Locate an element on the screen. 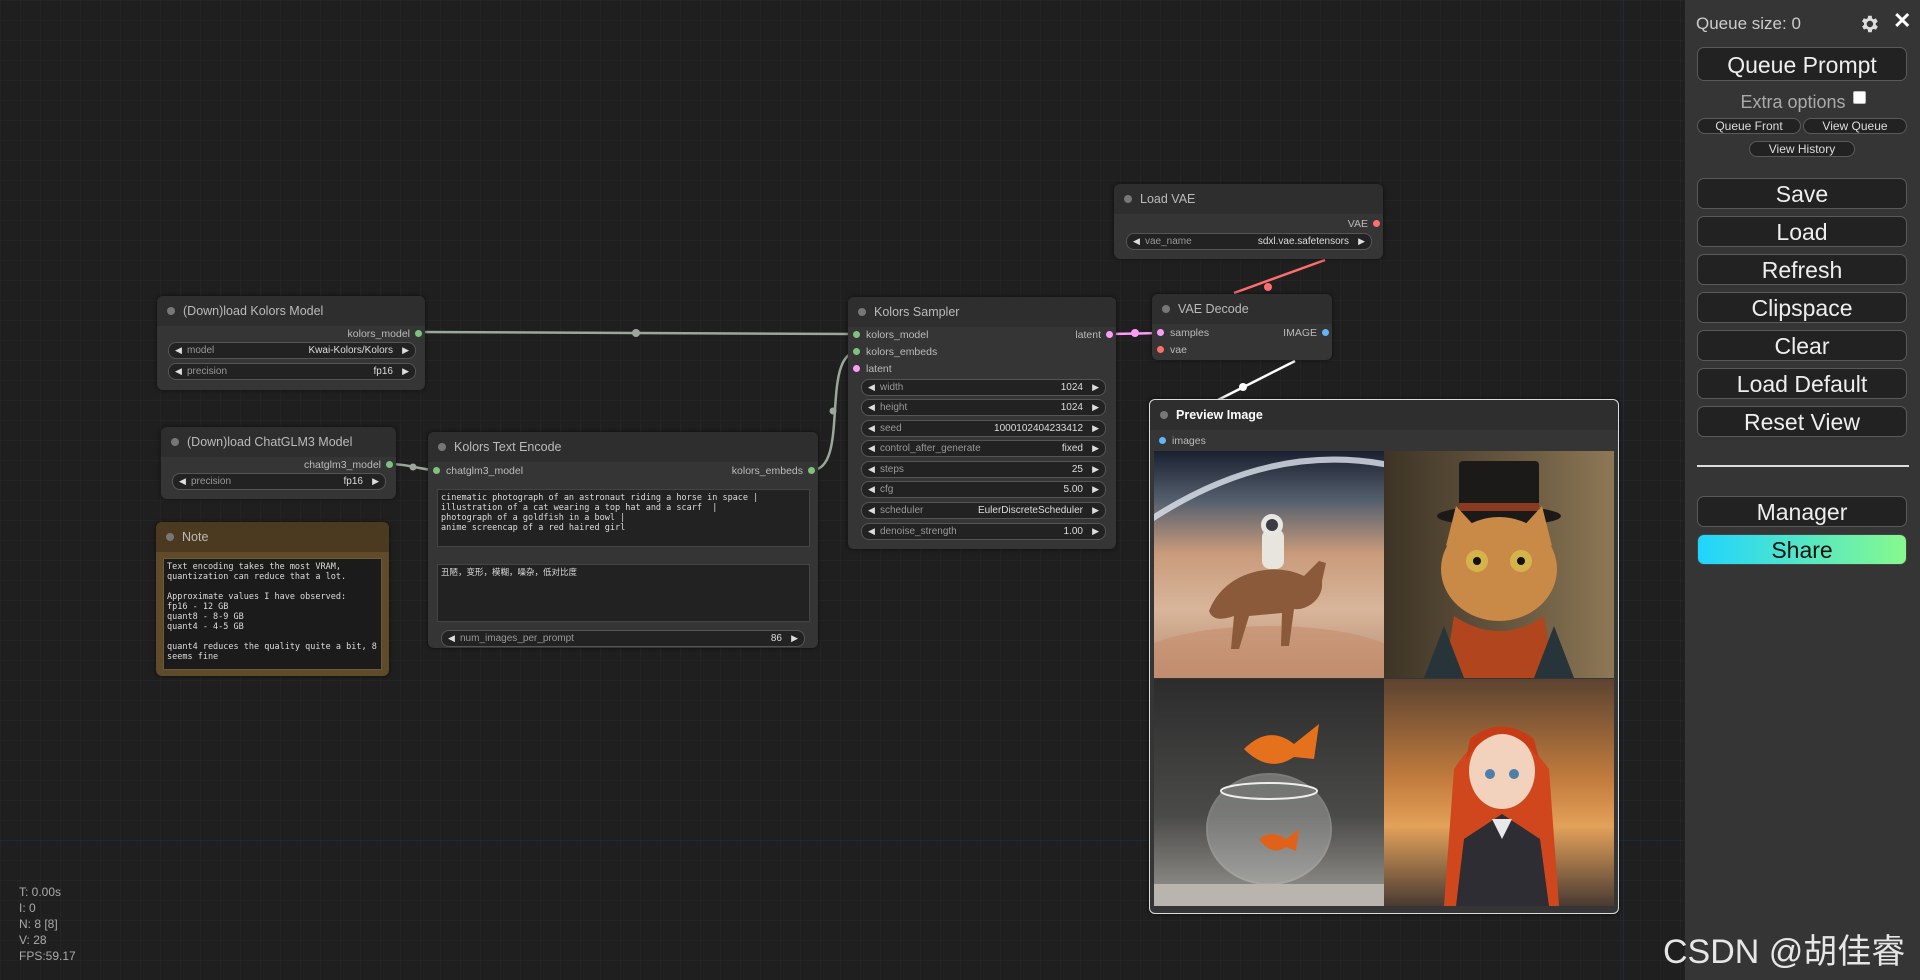 This screenshot has height=980, width=1920. node-title: Load VAE is located at coordinates (1248, 199).